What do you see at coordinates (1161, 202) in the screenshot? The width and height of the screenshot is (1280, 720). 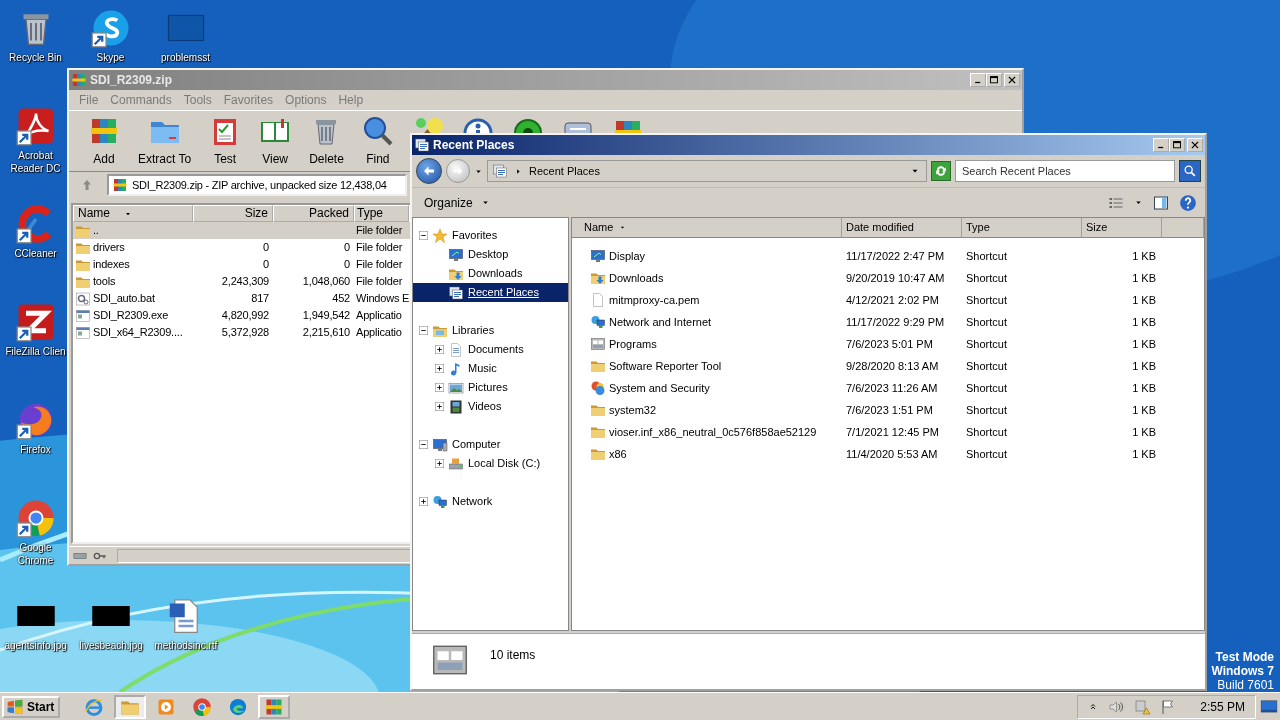 I see `preview-pane-icon` at bounding box center [1161, 202].